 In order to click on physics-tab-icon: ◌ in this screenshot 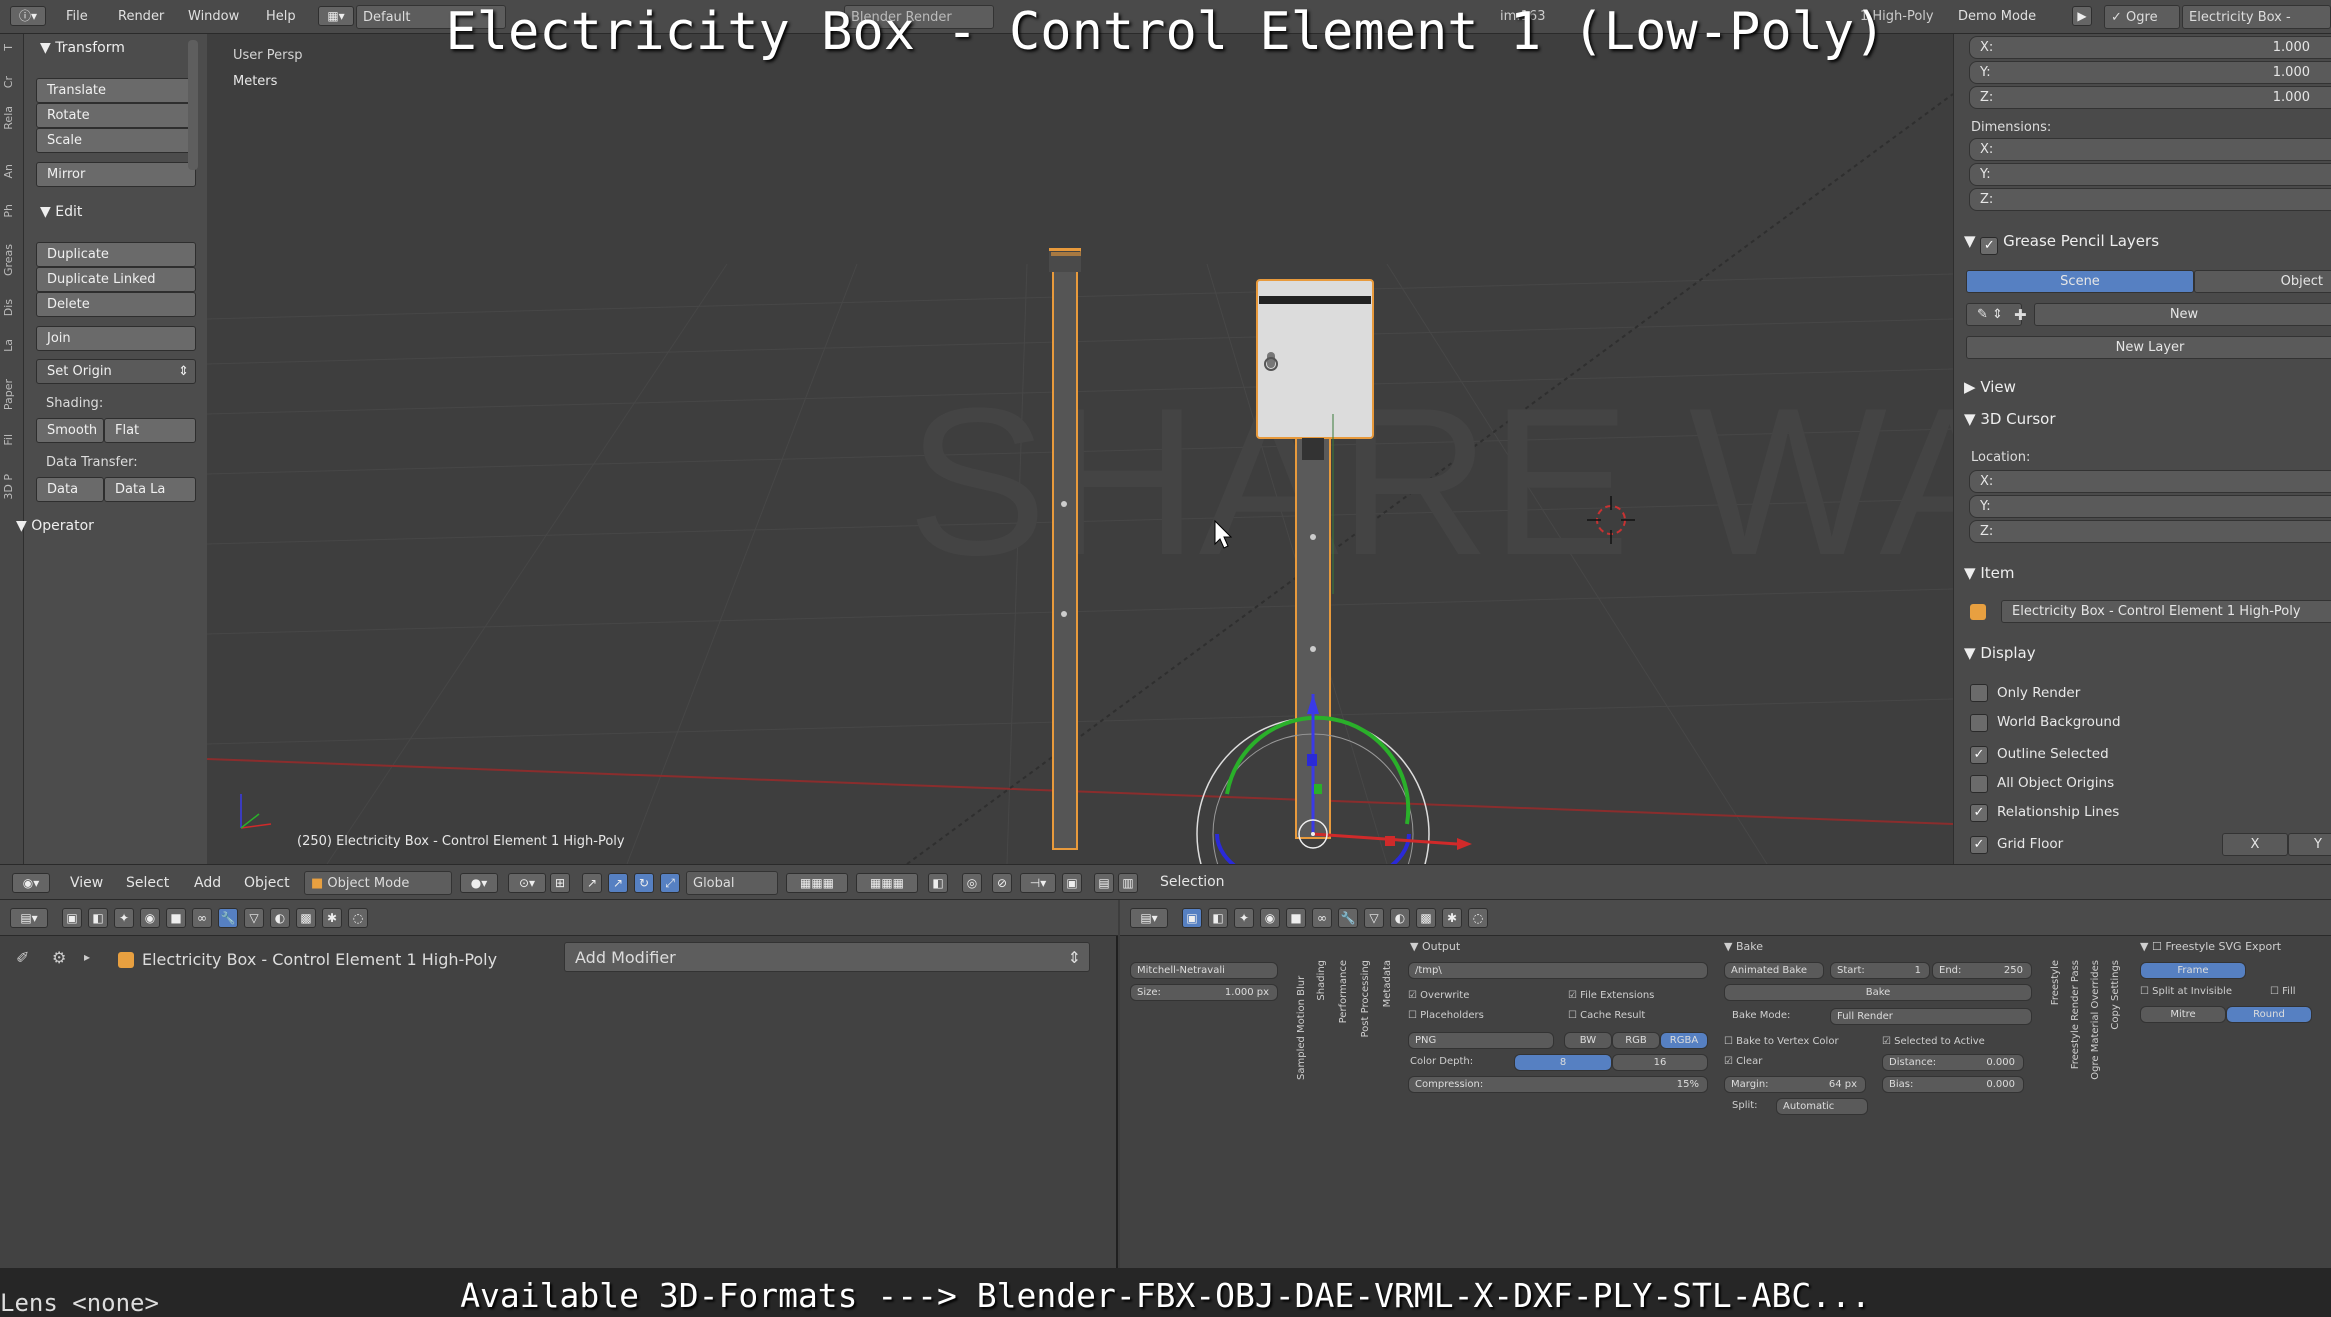, I will do `click(358, 918)`.